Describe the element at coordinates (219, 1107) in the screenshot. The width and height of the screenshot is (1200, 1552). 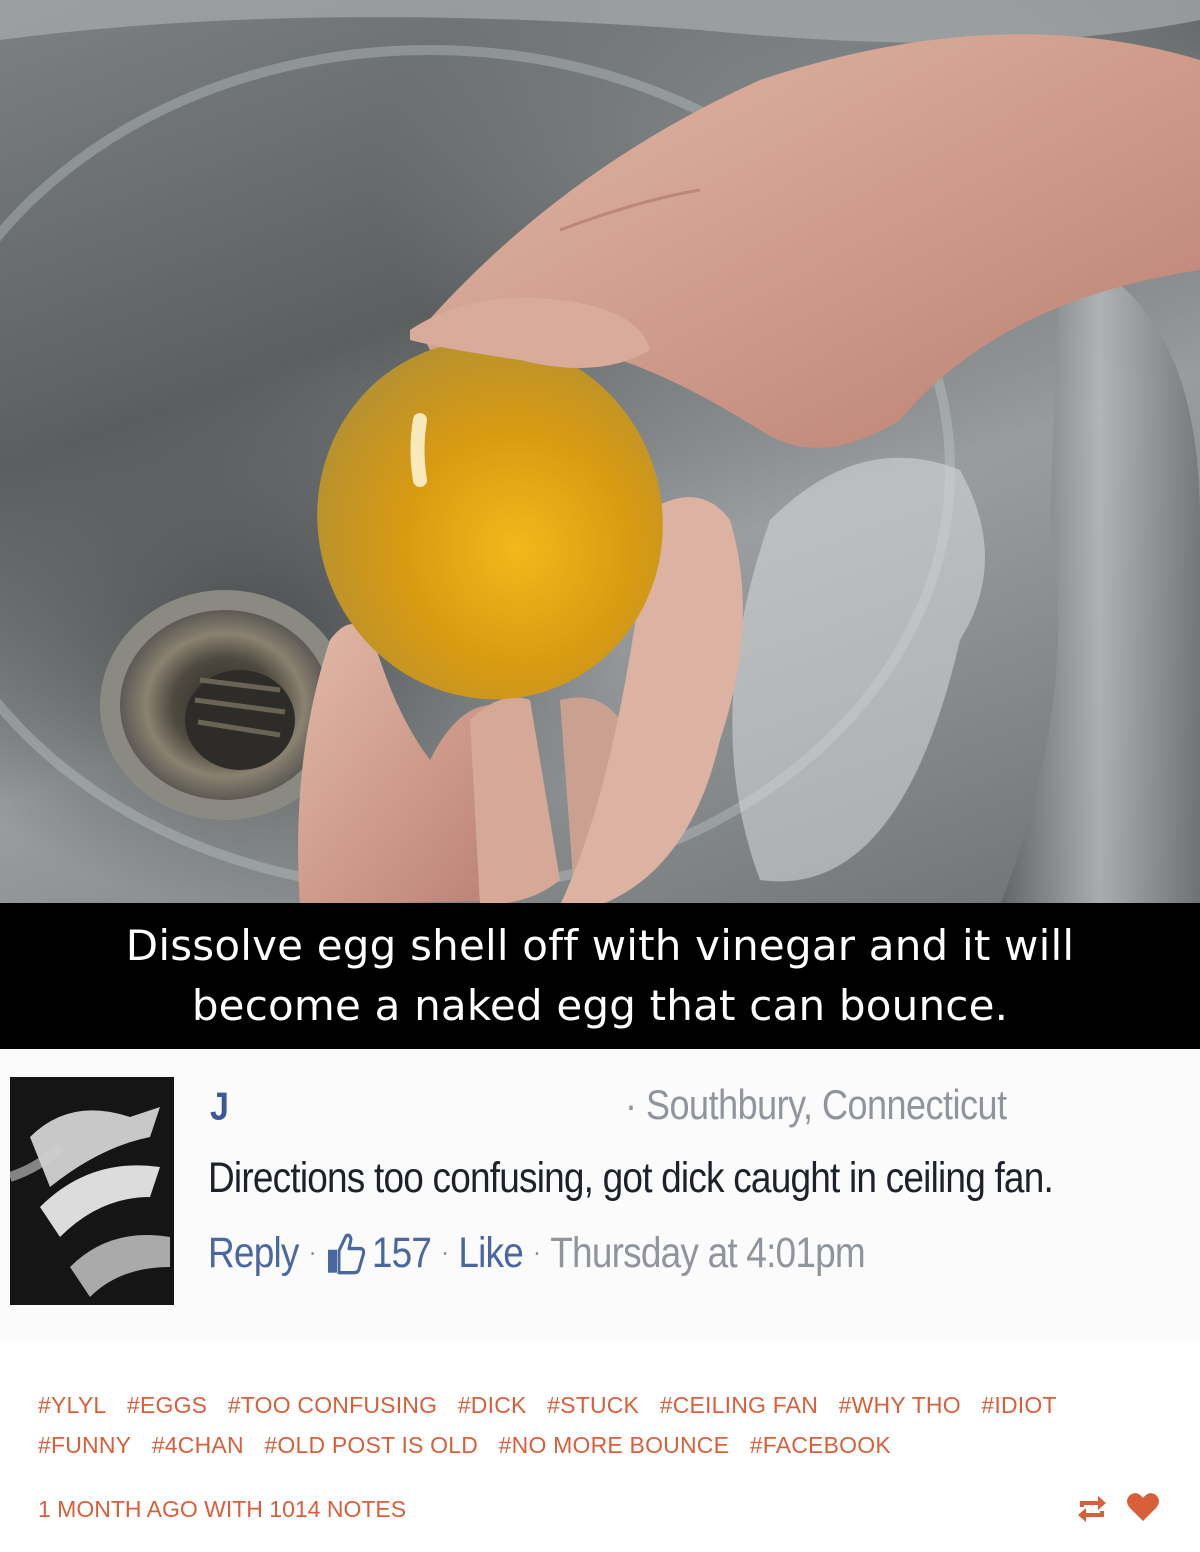
I see `comment-author: J` at that location.